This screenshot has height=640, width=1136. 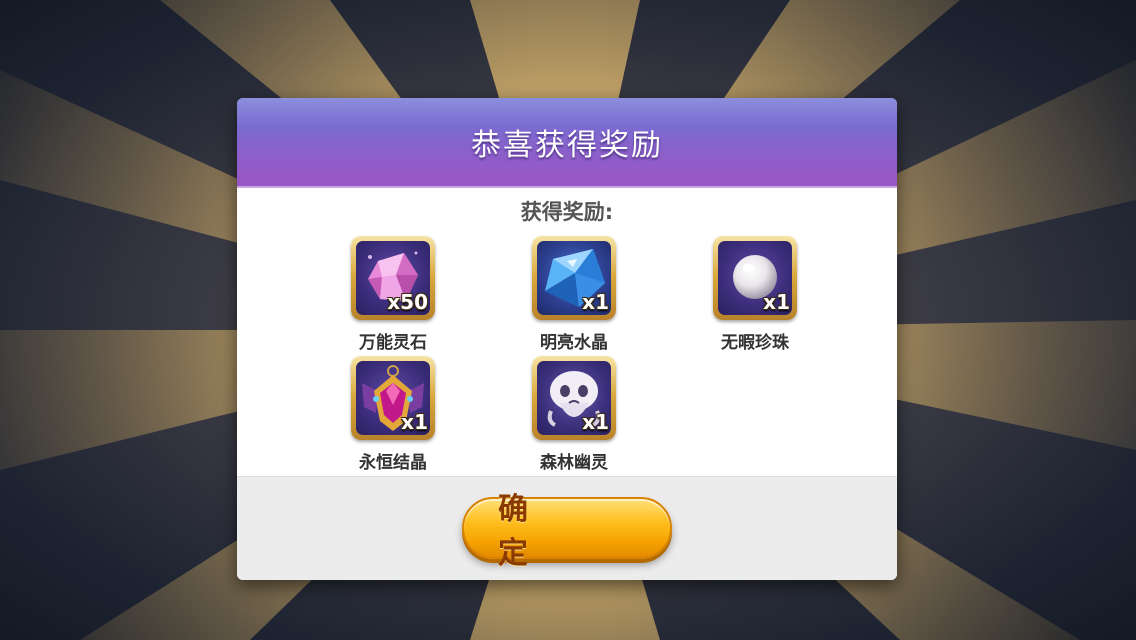 I want to click on dialog-footer: 确 定, so click(x=567, y=528).